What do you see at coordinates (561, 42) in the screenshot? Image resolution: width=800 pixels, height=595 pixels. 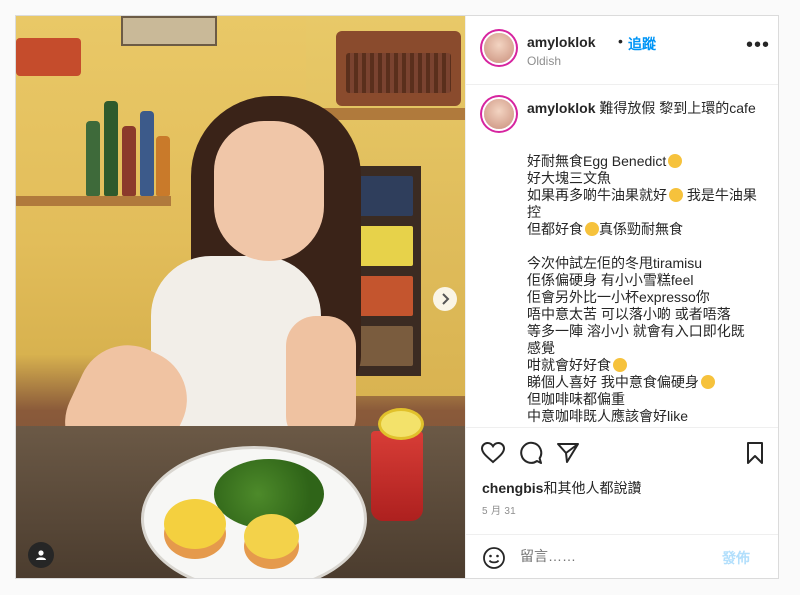 I see `header-username: amyloklok` at bounding box center [561, 42].